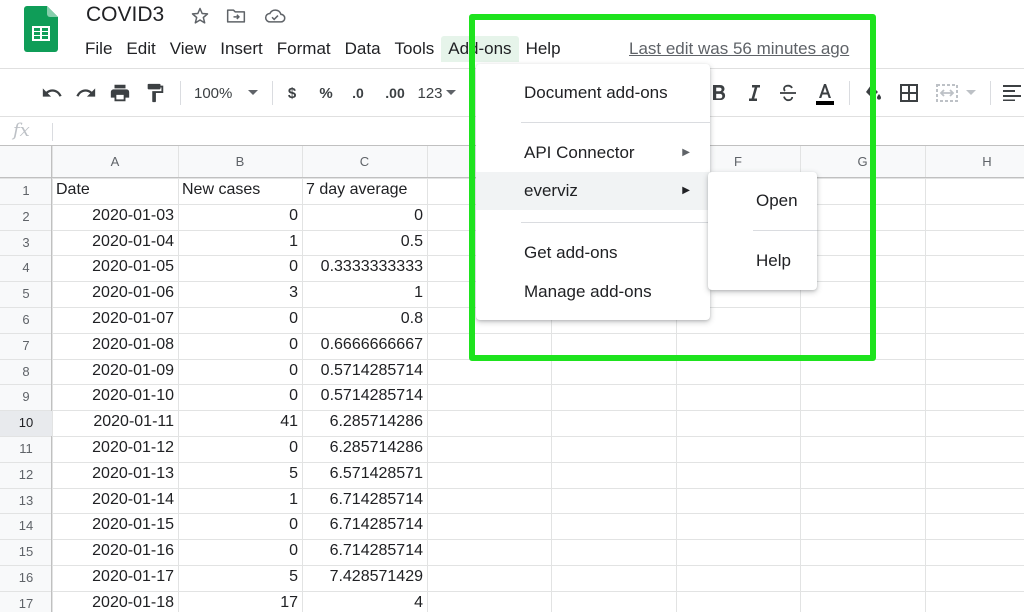 The image size is (1024, 612). Describe the element at coordinates (26, 552) in the screenshot. I see `row-header: 15` at that location.